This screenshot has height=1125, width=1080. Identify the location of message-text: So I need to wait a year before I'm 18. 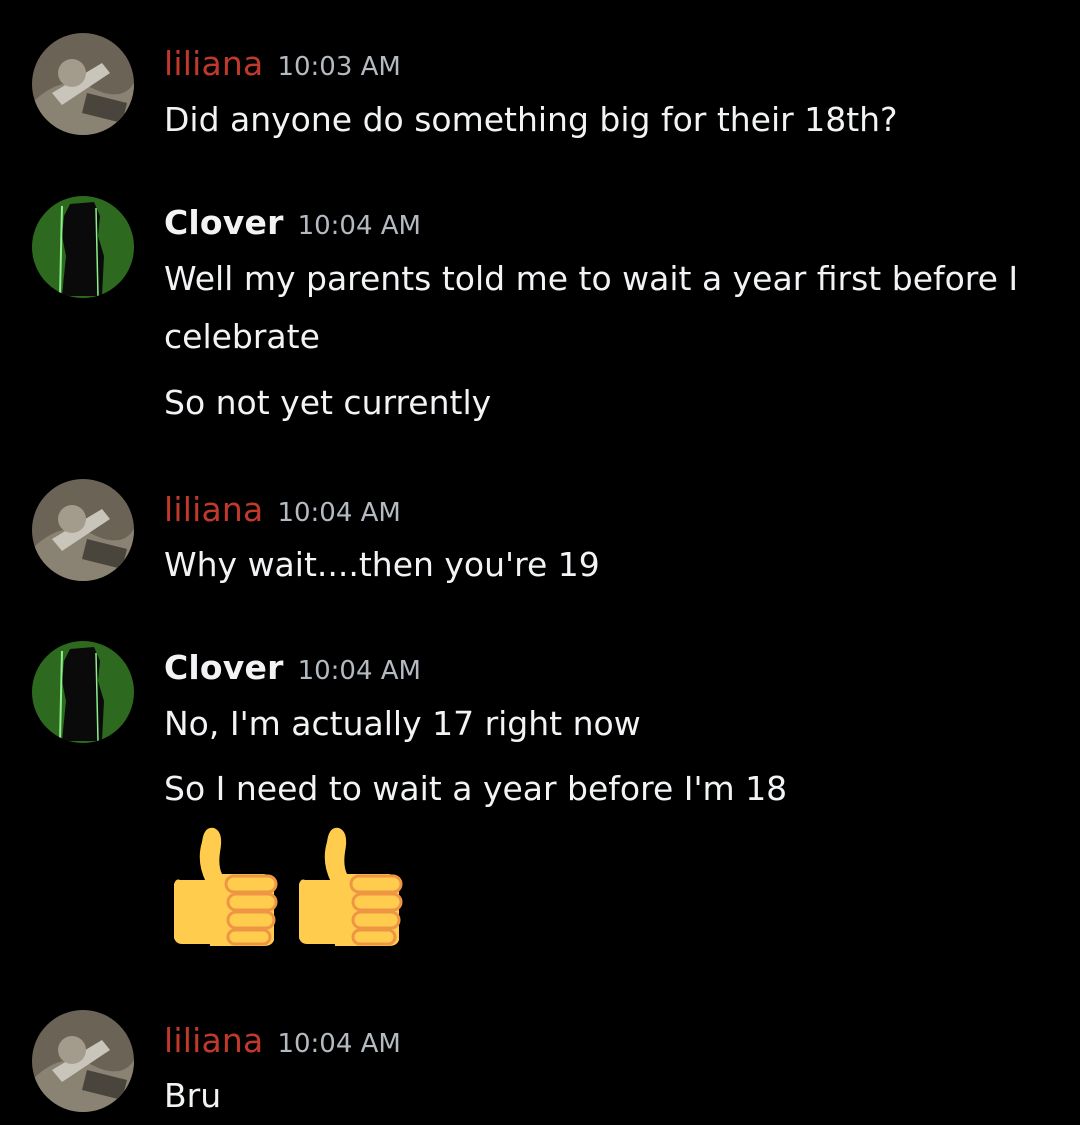
(476, 788).